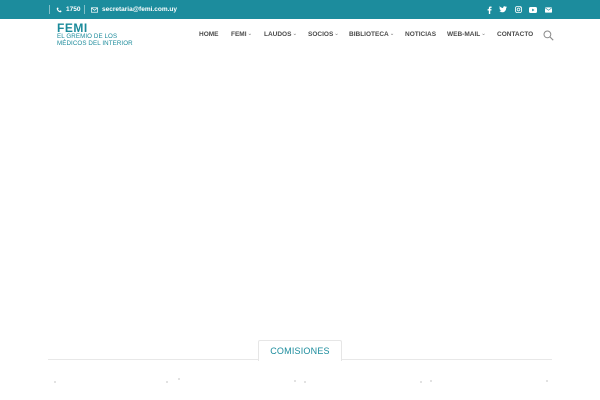 This screenshot has width=600, height=400. Describe the element at coordinates (94, 9) in the screenshot. I see `envelope-icon` at that location.